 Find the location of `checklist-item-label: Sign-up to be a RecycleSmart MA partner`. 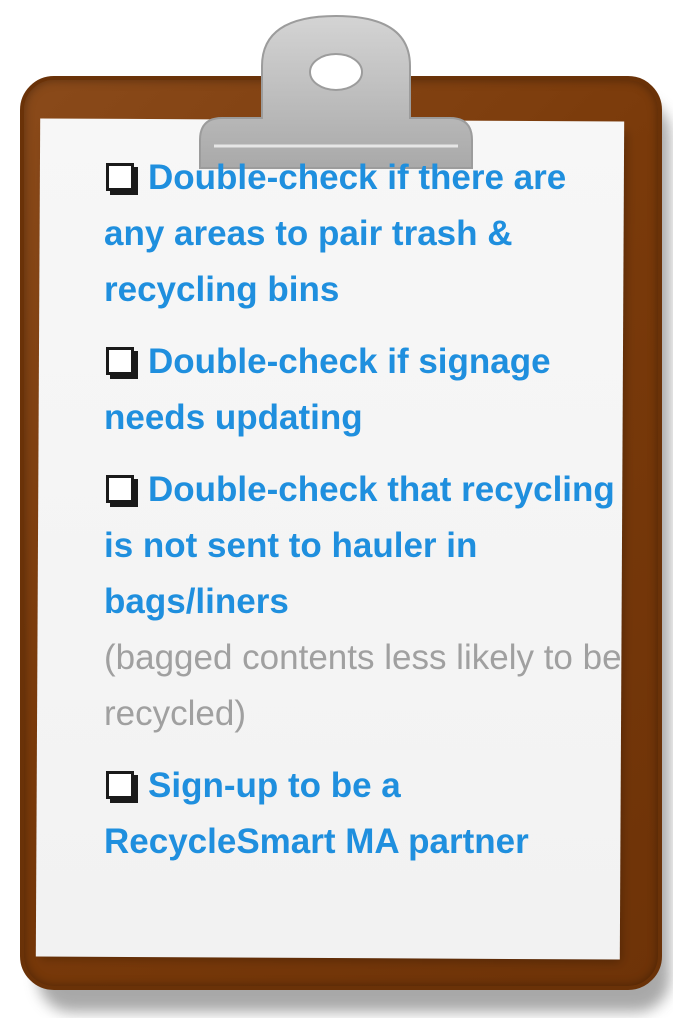

checklist-item-label: Sign-up to be a RecycleSmart MA partner is located at coordinates (316, 813).